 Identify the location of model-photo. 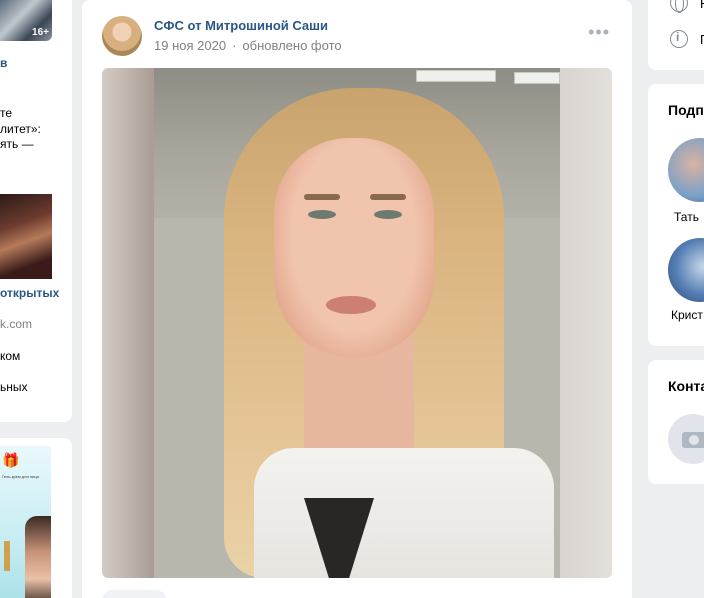
(38, 557).